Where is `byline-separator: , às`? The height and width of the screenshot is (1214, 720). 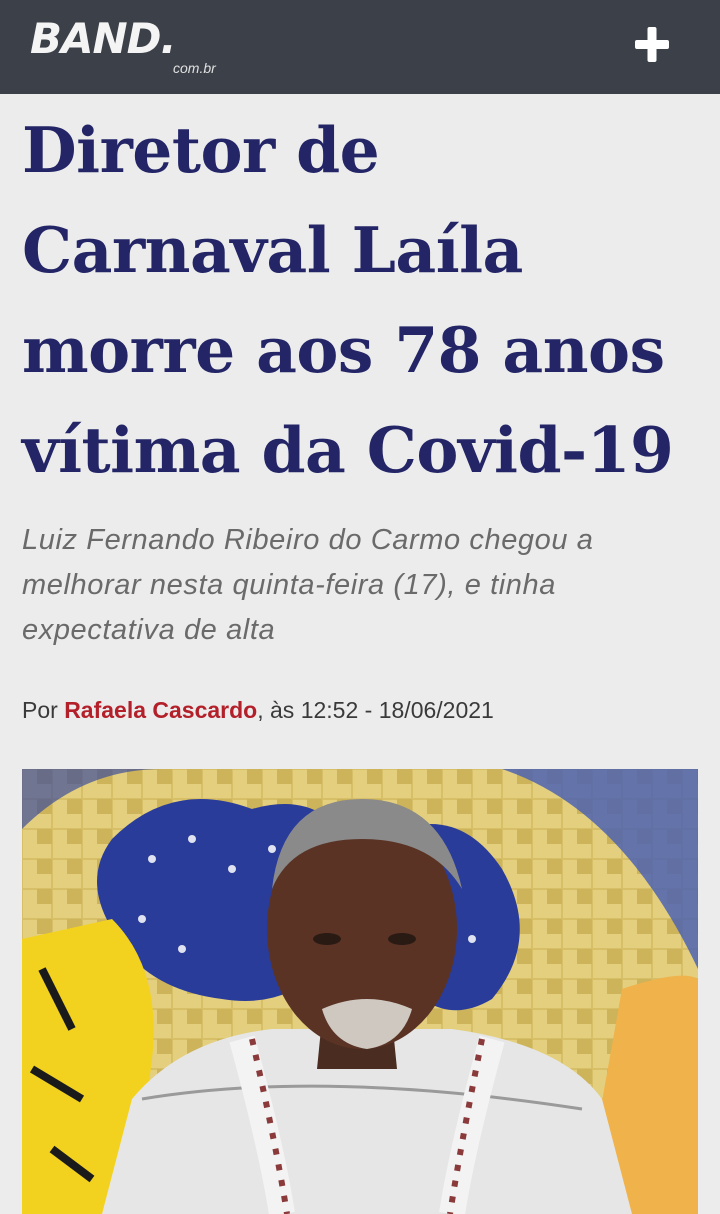 byline-separator: , às is located at coordinates (276, 710).